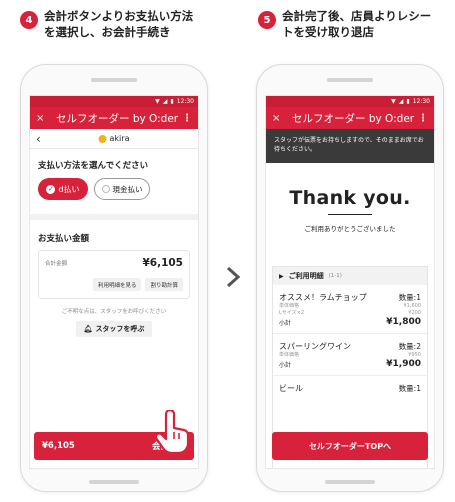 This screenshot has width=455, height=502. I want to click on view-details-button: 利用明細を見る, so click(117, 284).